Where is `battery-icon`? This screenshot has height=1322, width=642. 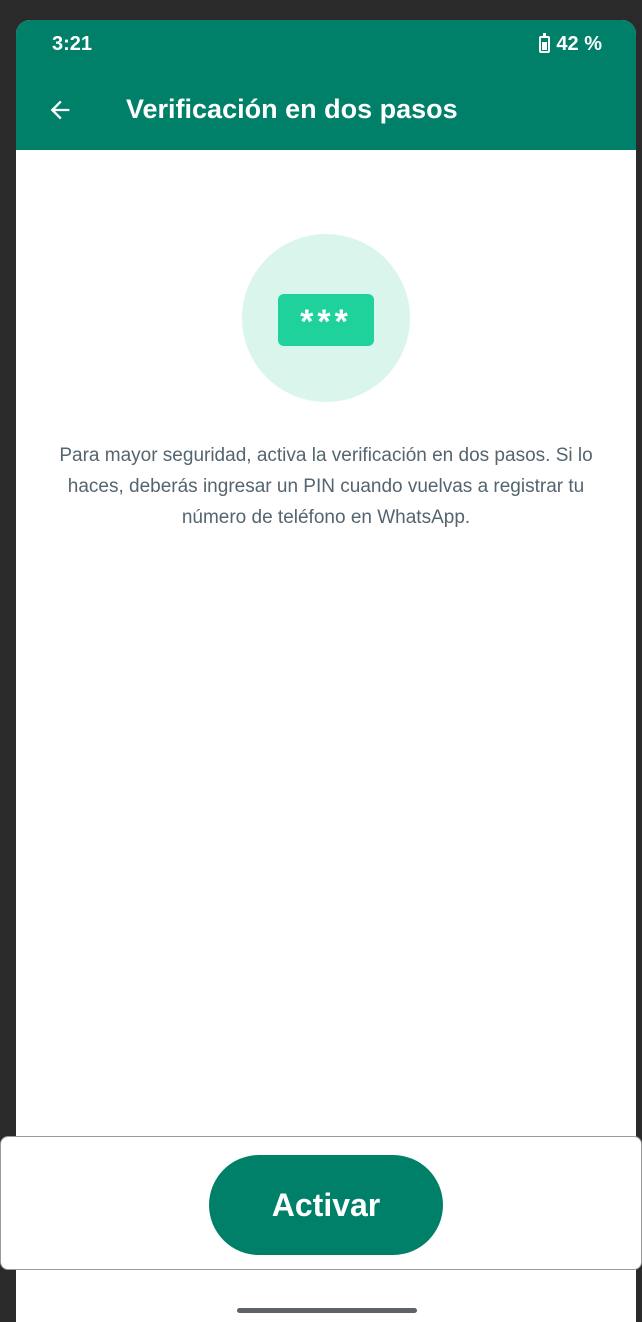 battery-icon is located at coordinates (545, 43).